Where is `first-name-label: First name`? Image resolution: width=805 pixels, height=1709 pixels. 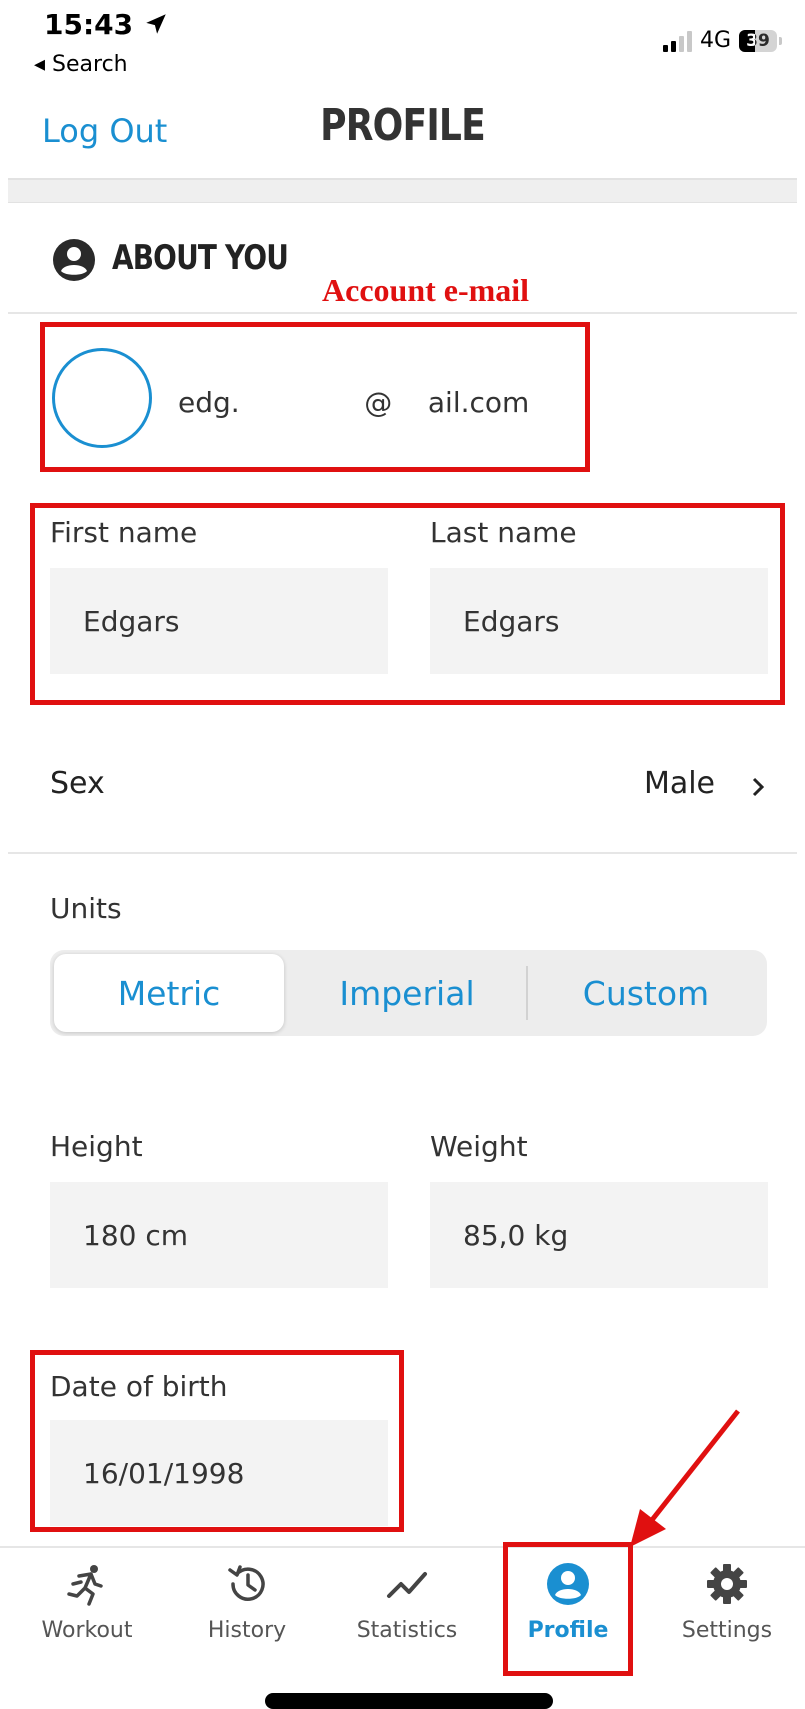
first-name-label: First name is located at coordinates (124, 532).